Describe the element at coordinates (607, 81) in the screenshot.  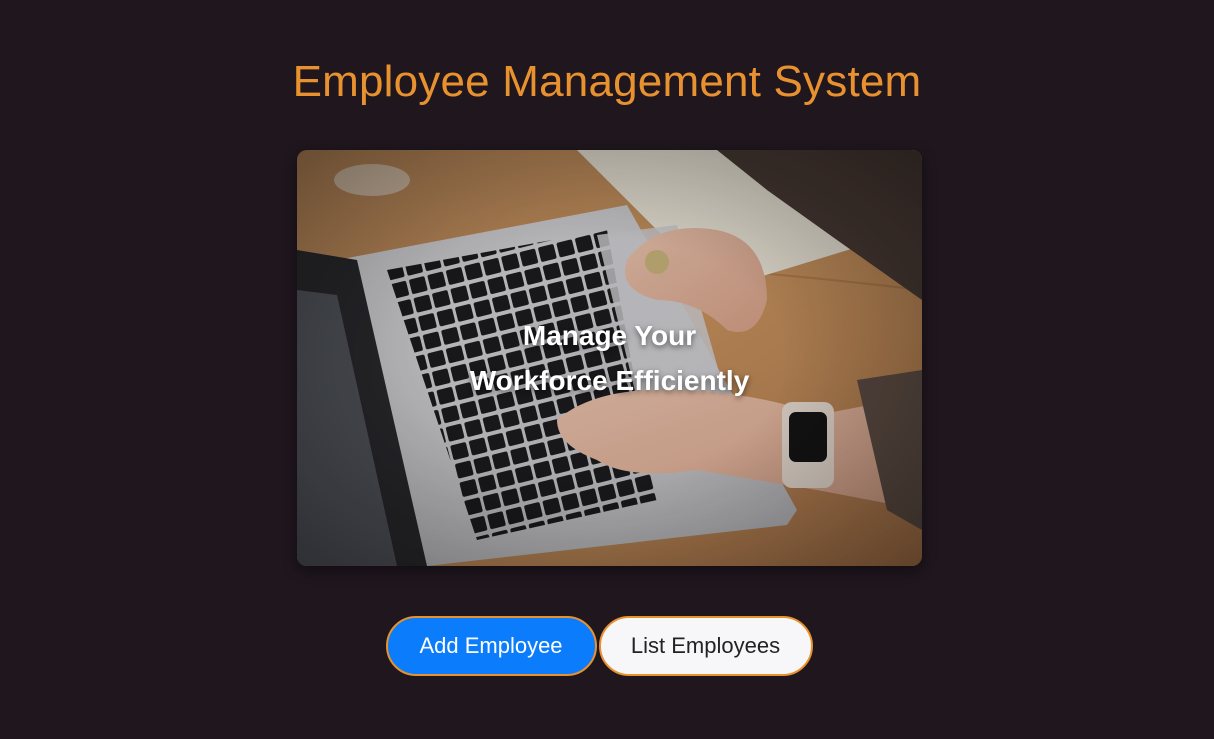
I see `page-title: Employee Management System` at that location.